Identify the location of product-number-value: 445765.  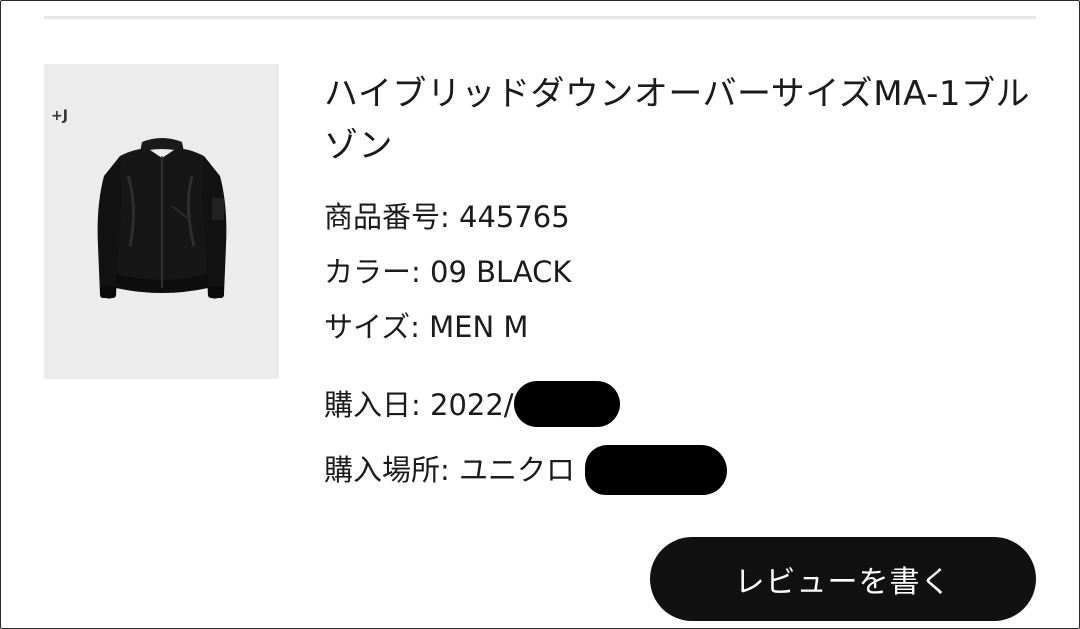
(514, 217).